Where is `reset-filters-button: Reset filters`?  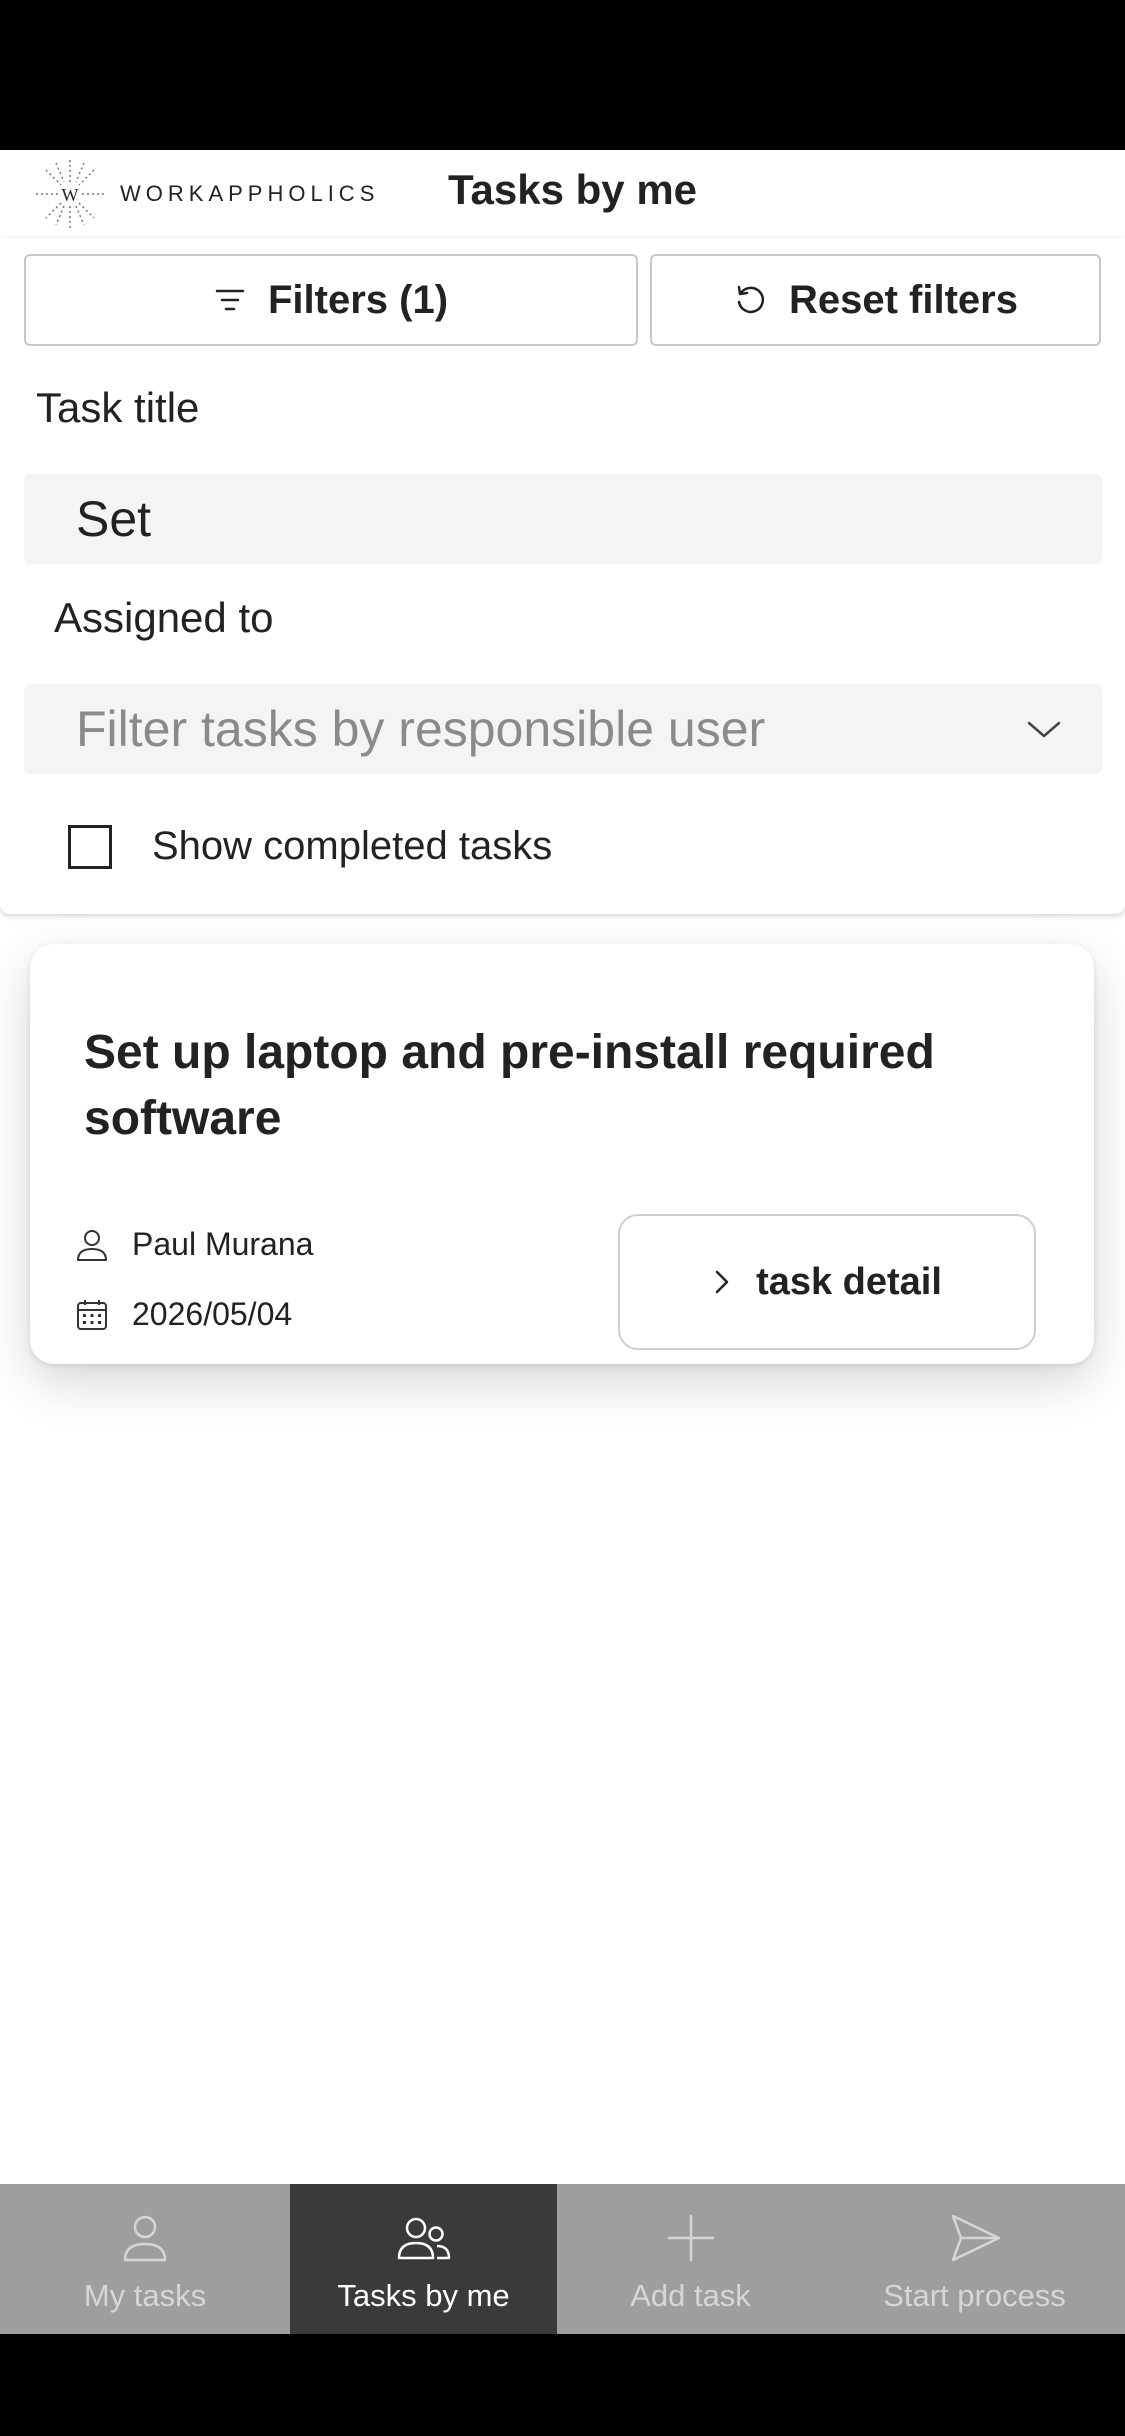
reset-filters-button: Reset filters is located at coordinates (875, 300).